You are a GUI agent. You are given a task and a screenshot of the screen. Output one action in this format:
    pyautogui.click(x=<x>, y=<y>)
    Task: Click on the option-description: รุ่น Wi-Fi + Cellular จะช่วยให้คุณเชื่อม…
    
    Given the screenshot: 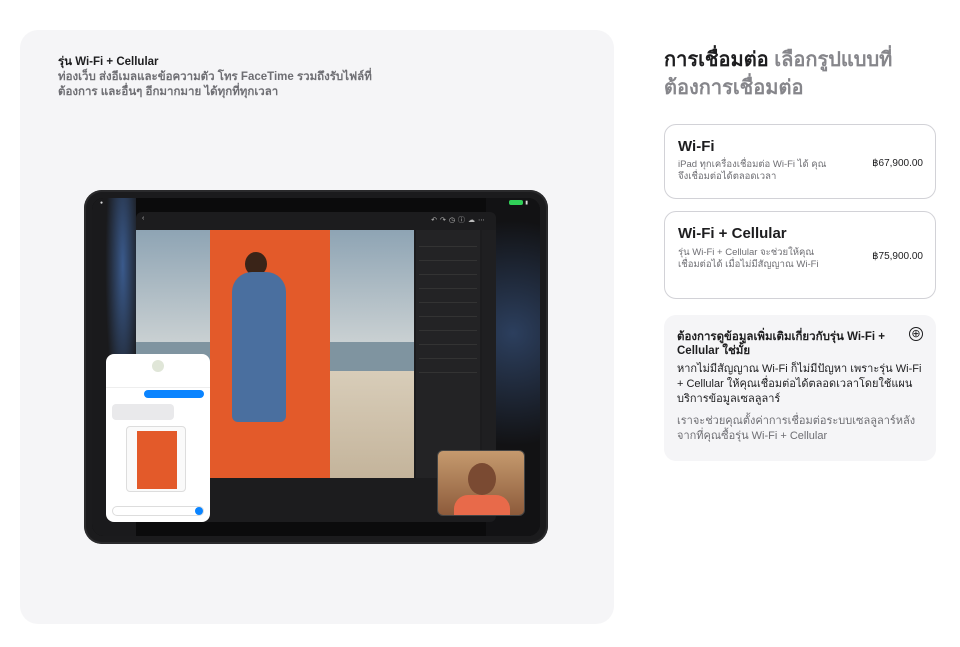 What is the action you would take?
    pyautogui.click(x=748, y=258)
    